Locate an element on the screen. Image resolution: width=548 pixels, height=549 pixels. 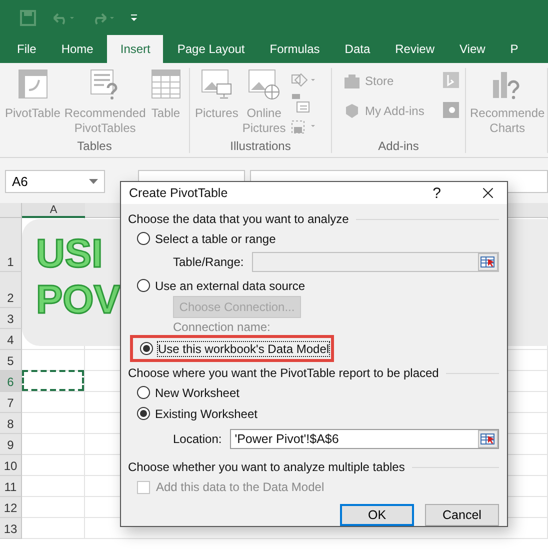
banner-title: POV is located at coordinates (78, 300).